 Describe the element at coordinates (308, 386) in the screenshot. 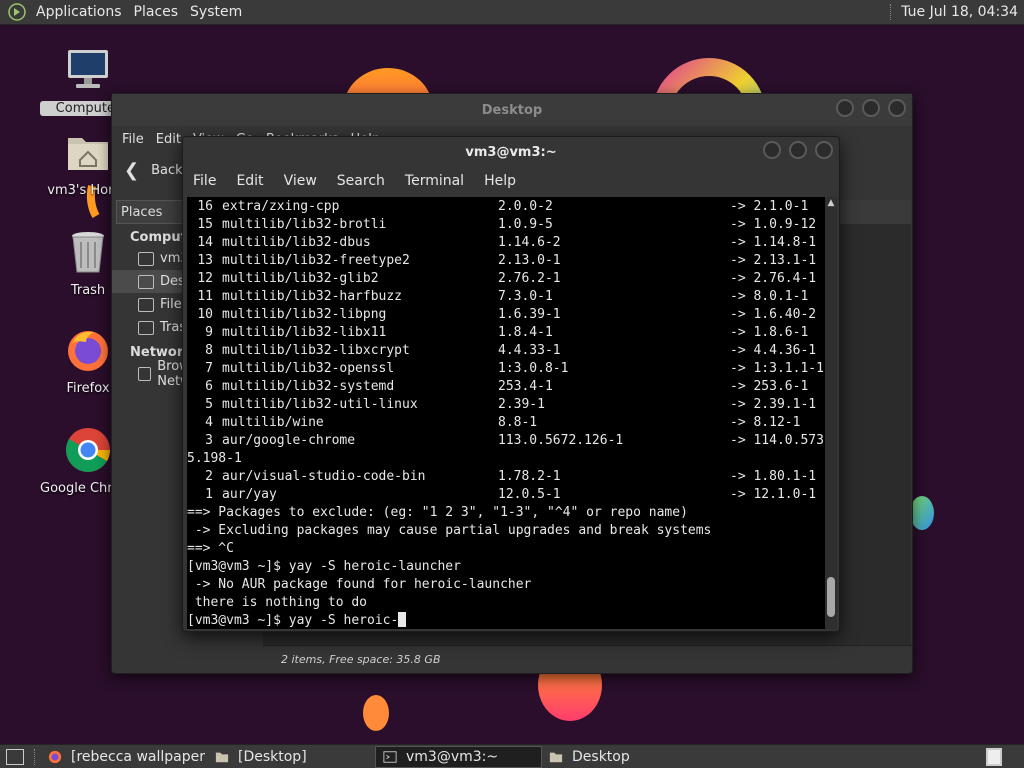

I see `package-name: multilib/lib32-systemd` at that location.